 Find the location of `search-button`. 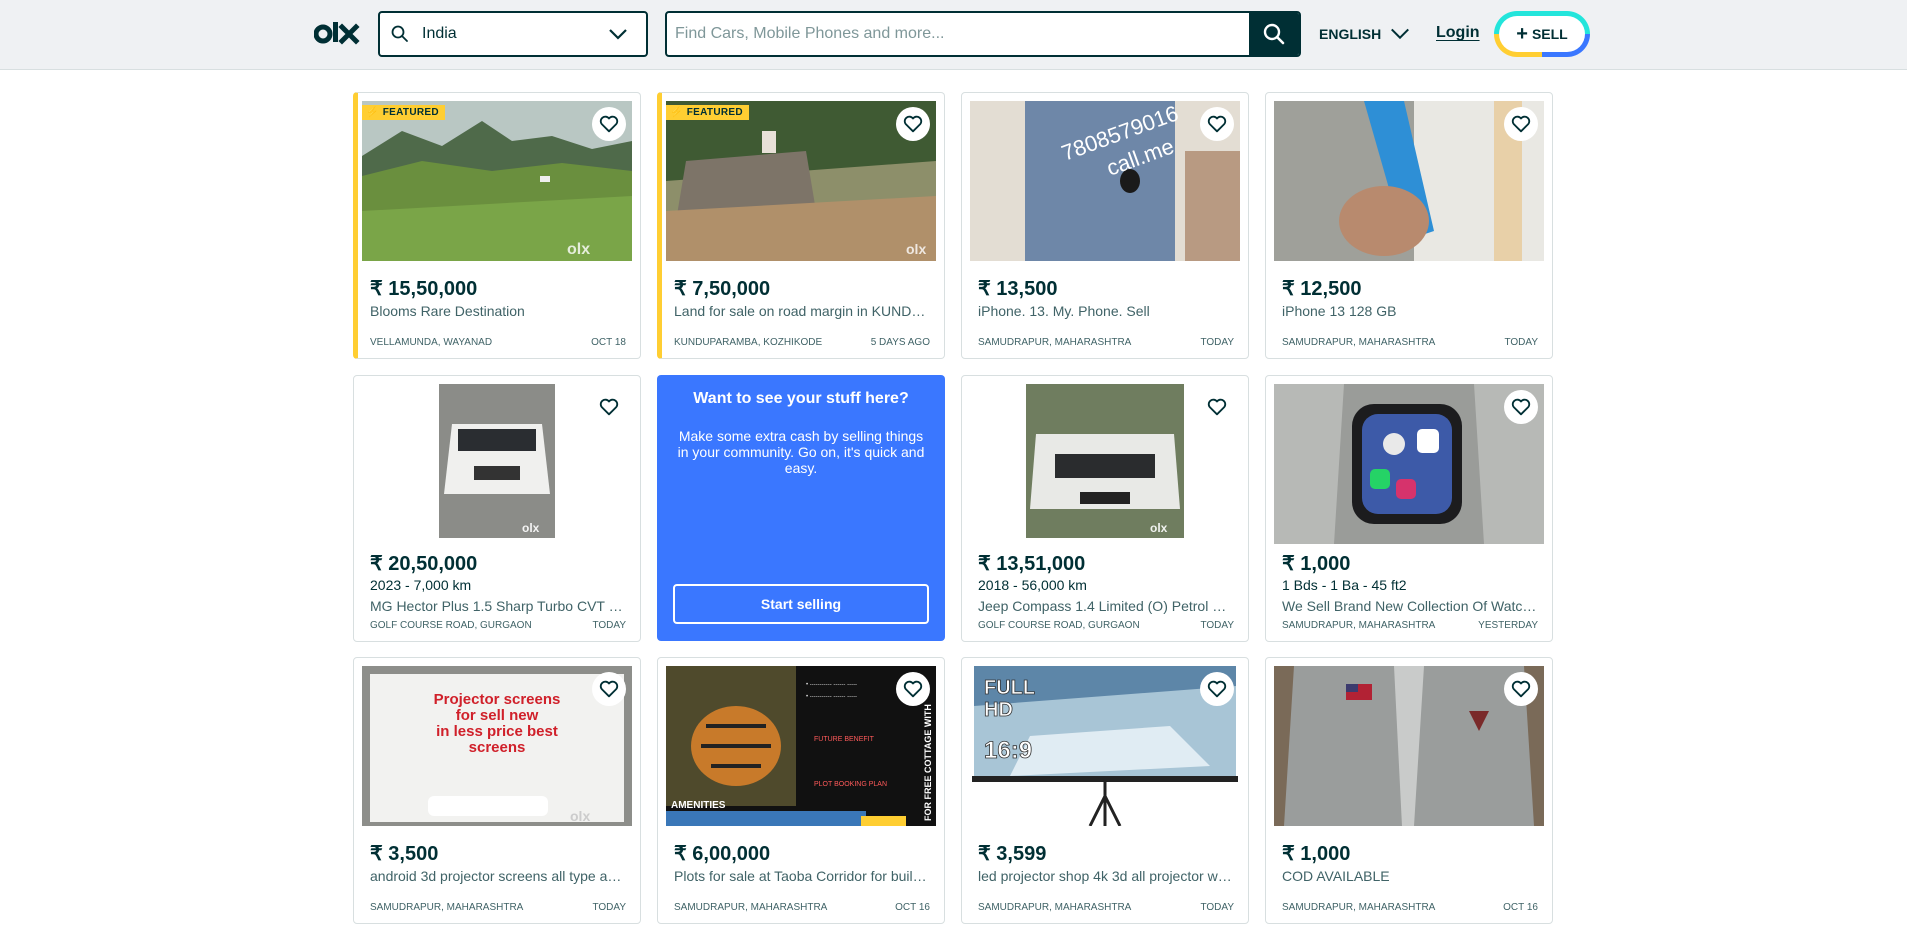

search-button is located at coordinates (1274, 34).